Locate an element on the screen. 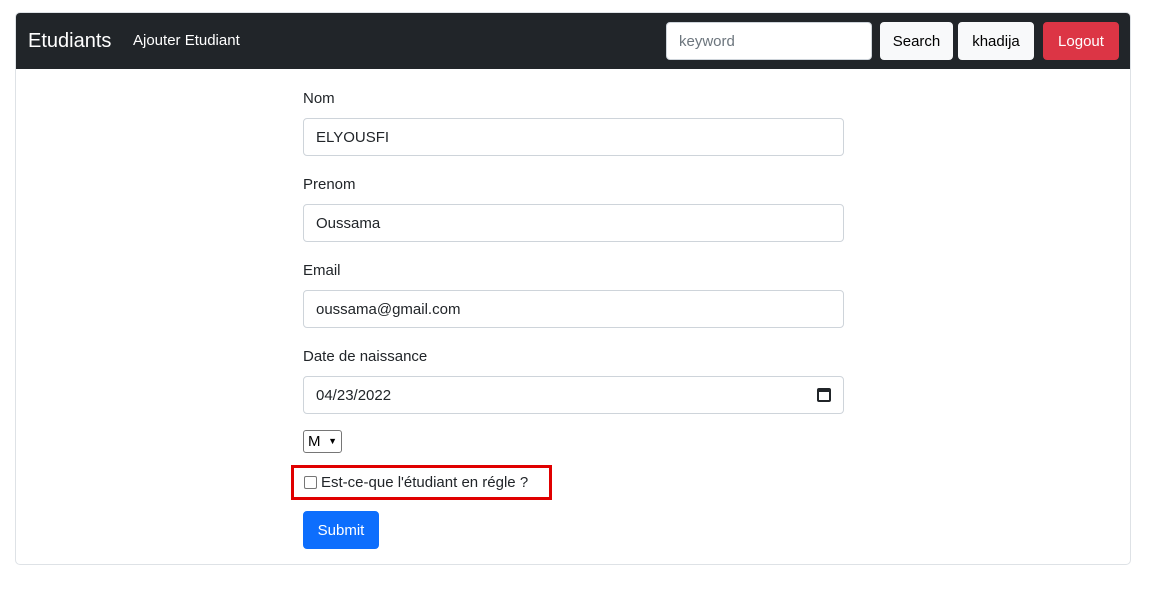 The image size is (1161, 592). en-regle-checkbox is located at coordinates (310, 482).